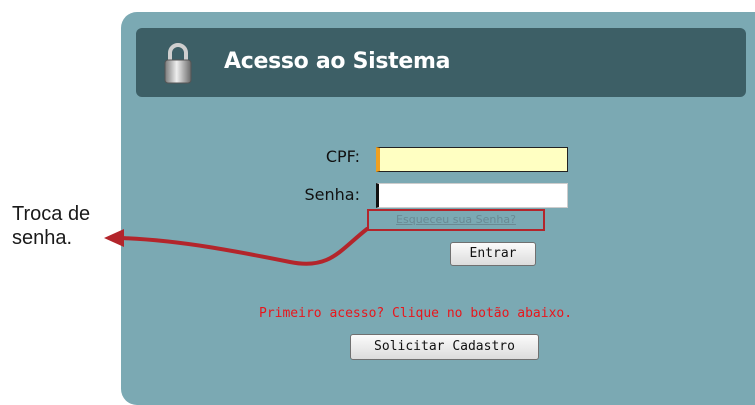 The width and height of the screenshot is (755, 405). What do you see at coordinates (472, 195) in the screenshot?
I see `senha-input` at bounding box center [472, 195].